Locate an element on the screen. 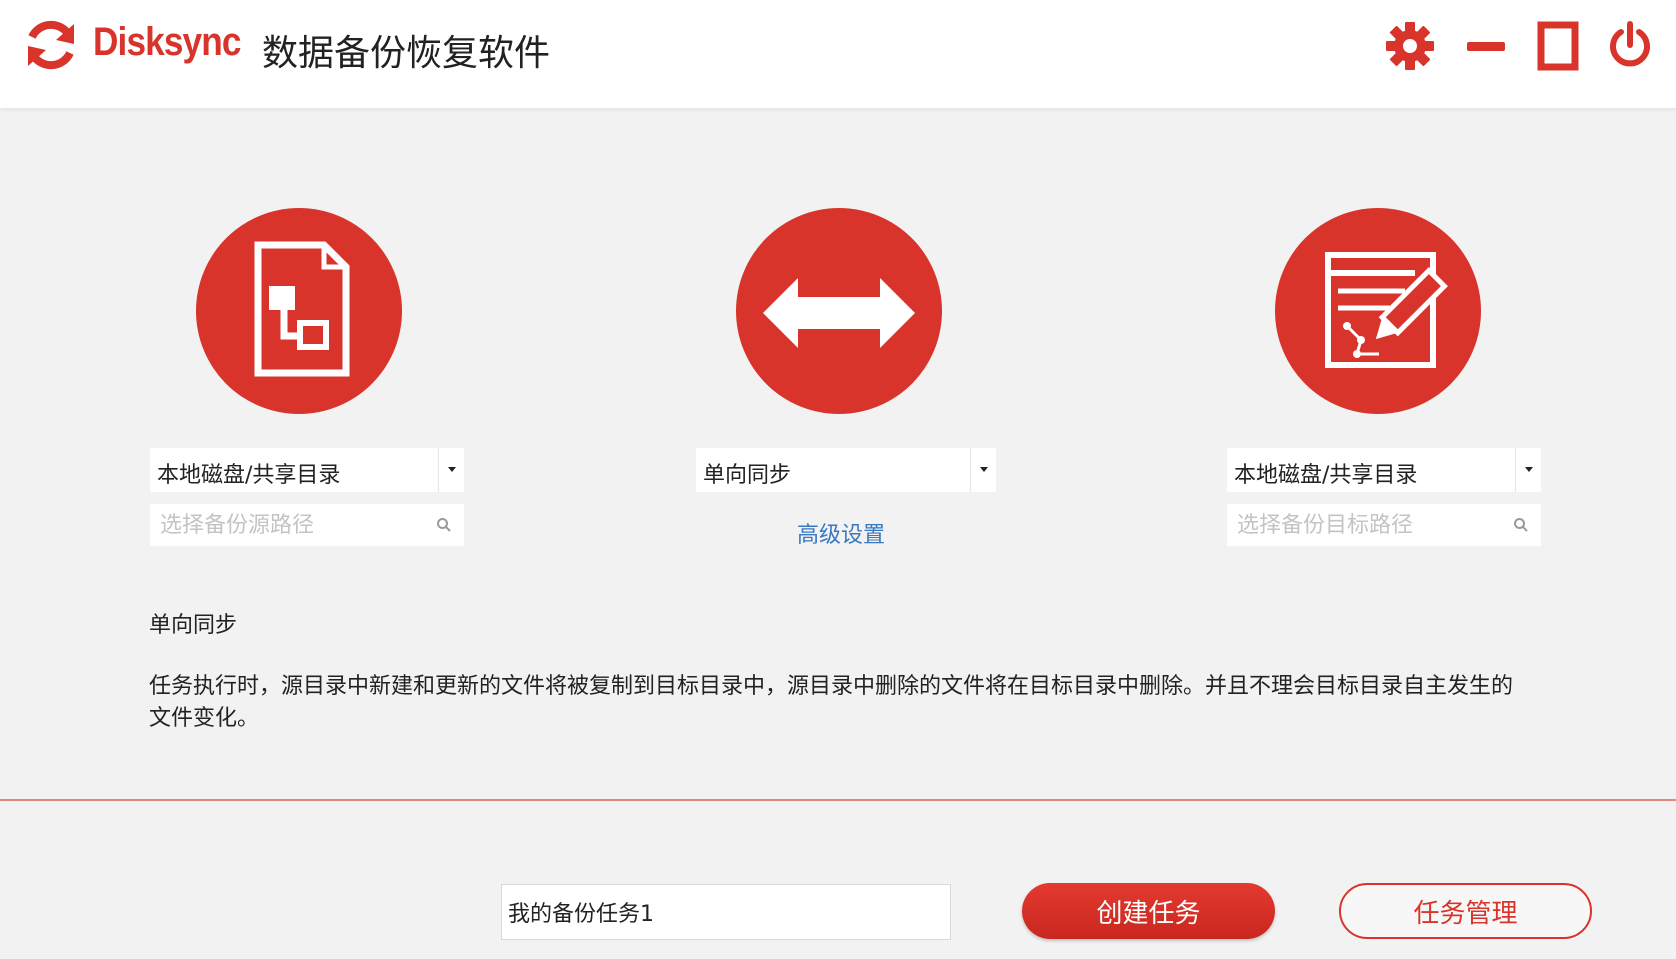 Image resolution: width=1676 pixels, height=959 pixels. double-arrow-icon is located at coordinates (839, 313).